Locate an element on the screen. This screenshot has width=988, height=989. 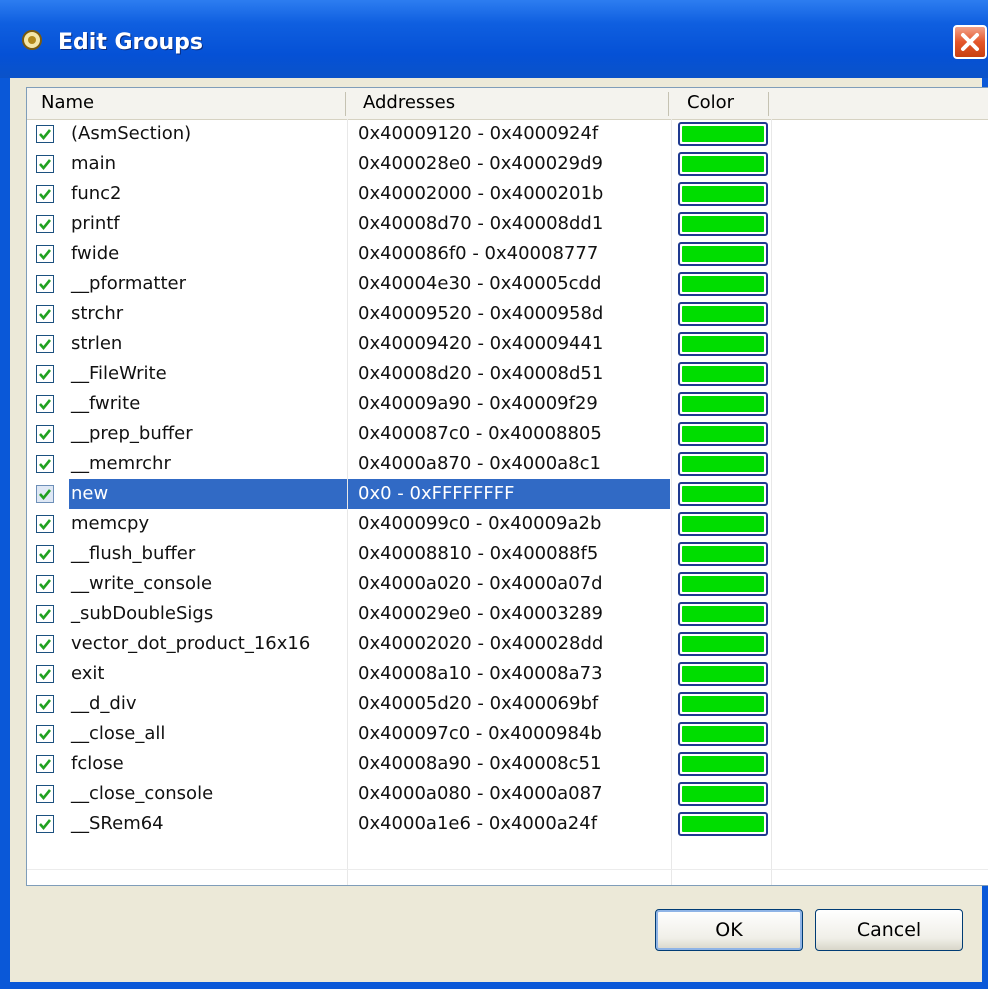
column-header-addresses: Addresses is located at coordinates (409, 103).